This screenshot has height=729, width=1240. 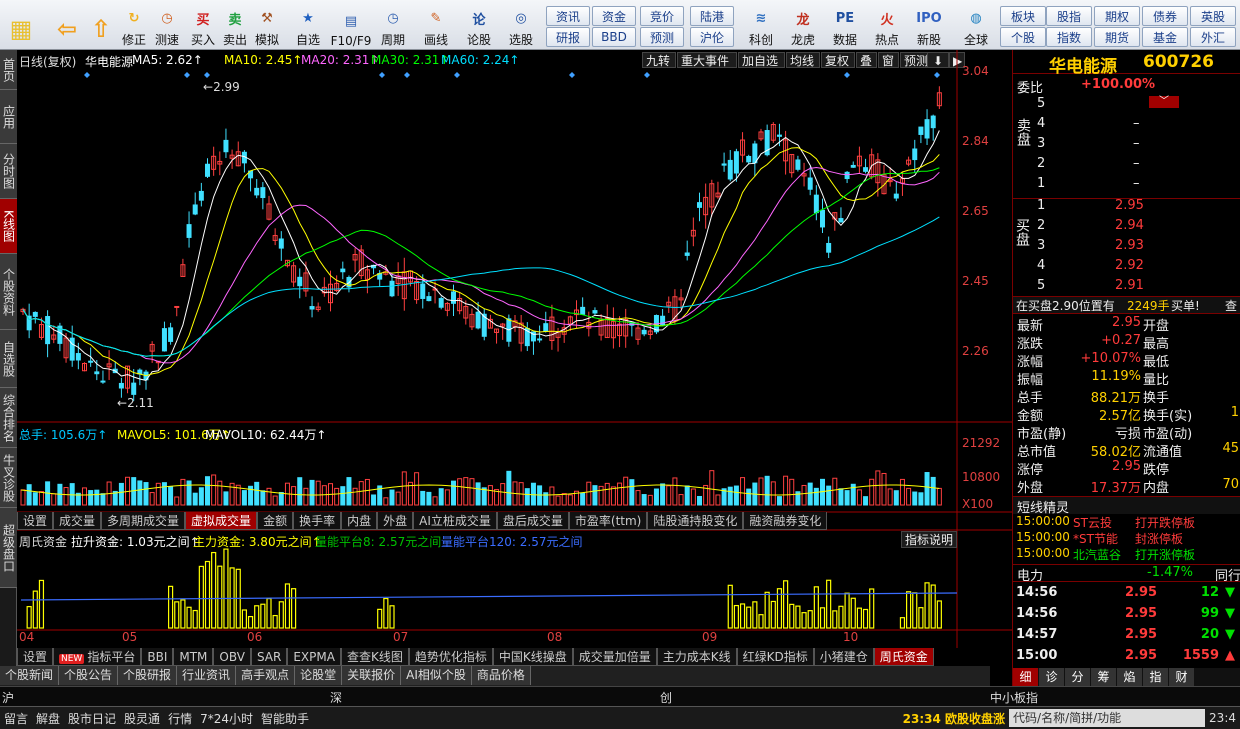 What do you see at coordinates (1107, 718) in the screenshot?
I see `search-box: 代码/名称/简拼/功能` at bounding box center [1107, 718].